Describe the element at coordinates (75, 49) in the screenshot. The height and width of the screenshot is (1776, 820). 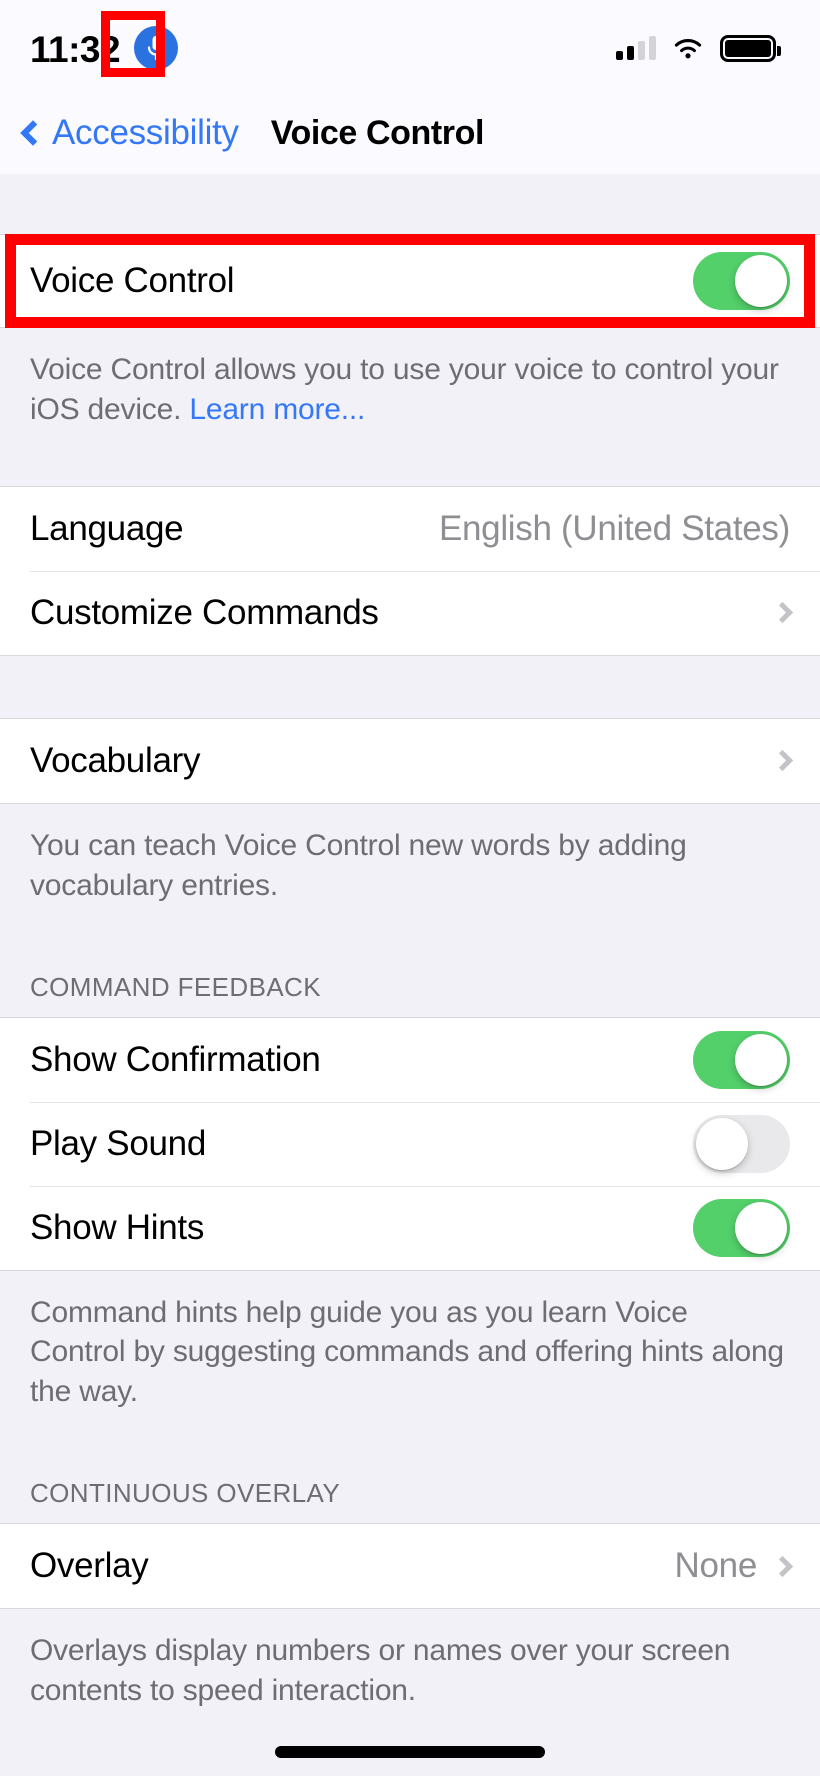
I see `status-bar-time: 11:32` at that location.